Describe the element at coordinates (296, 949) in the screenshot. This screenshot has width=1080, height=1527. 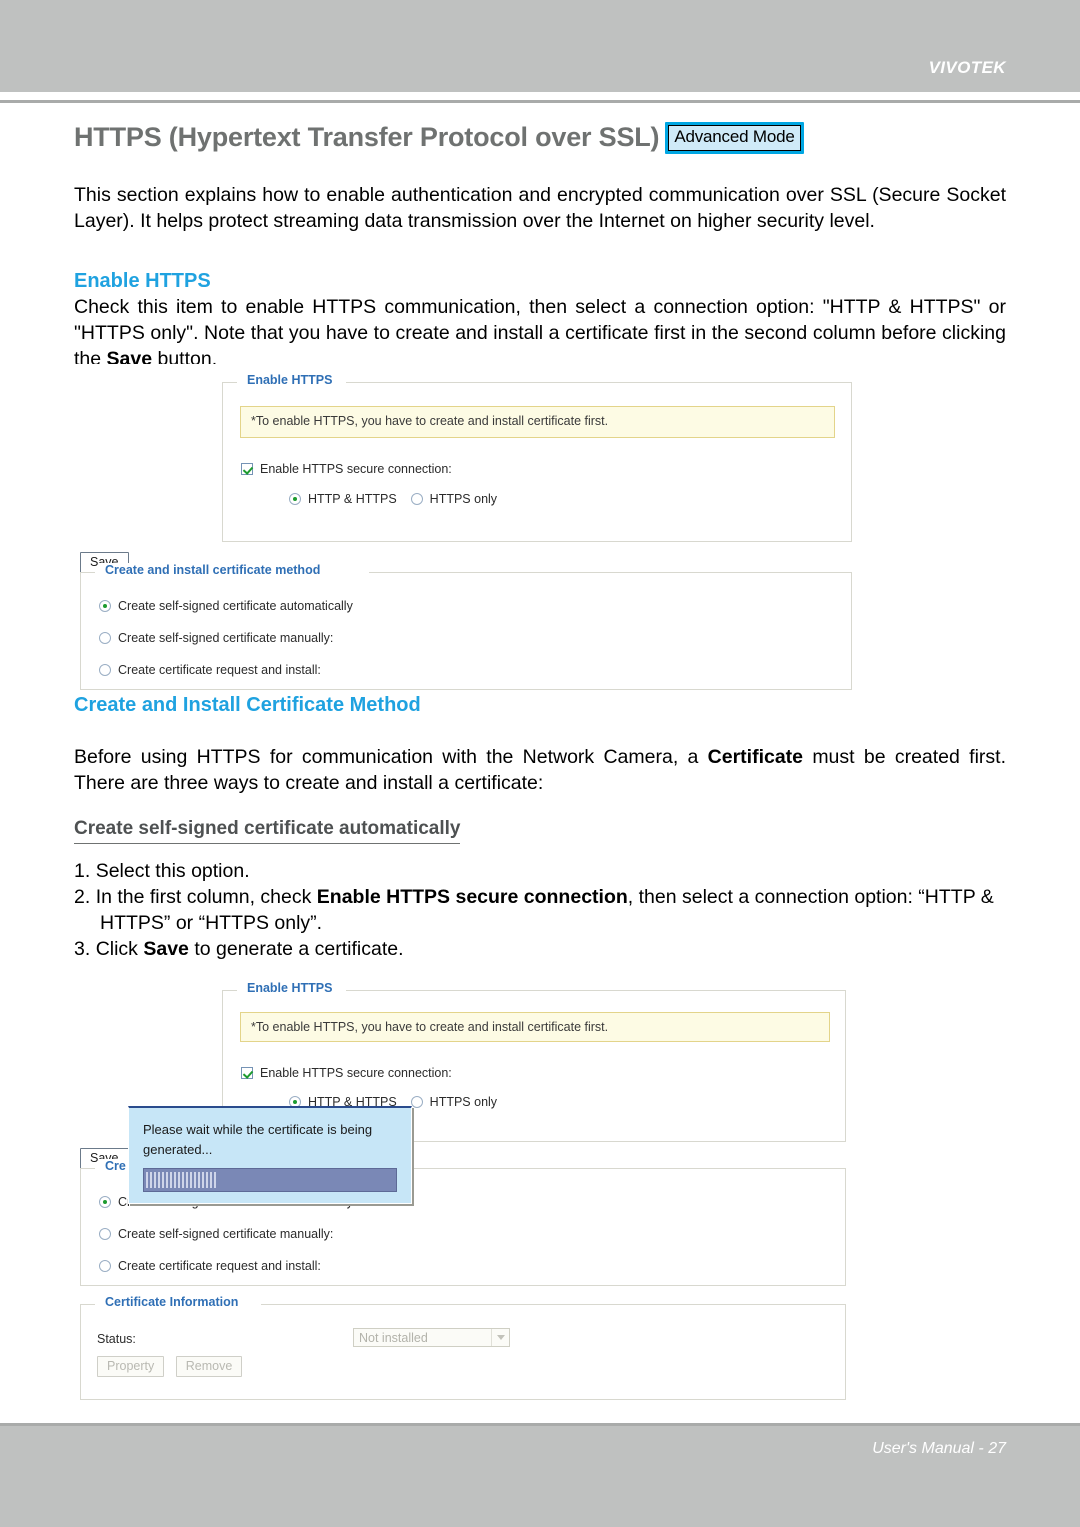
I see `step-3-text-b: to generate a certificate.` at that location.